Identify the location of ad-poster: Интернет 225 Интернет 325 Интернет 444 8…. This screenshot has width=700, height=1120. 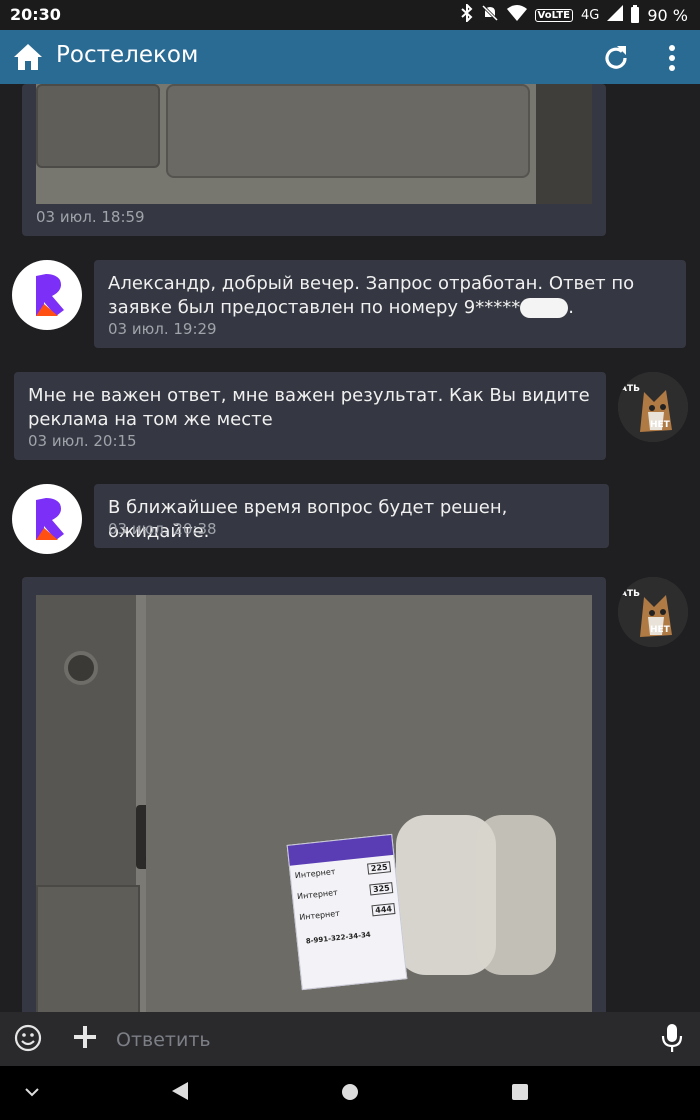
(347, 912).